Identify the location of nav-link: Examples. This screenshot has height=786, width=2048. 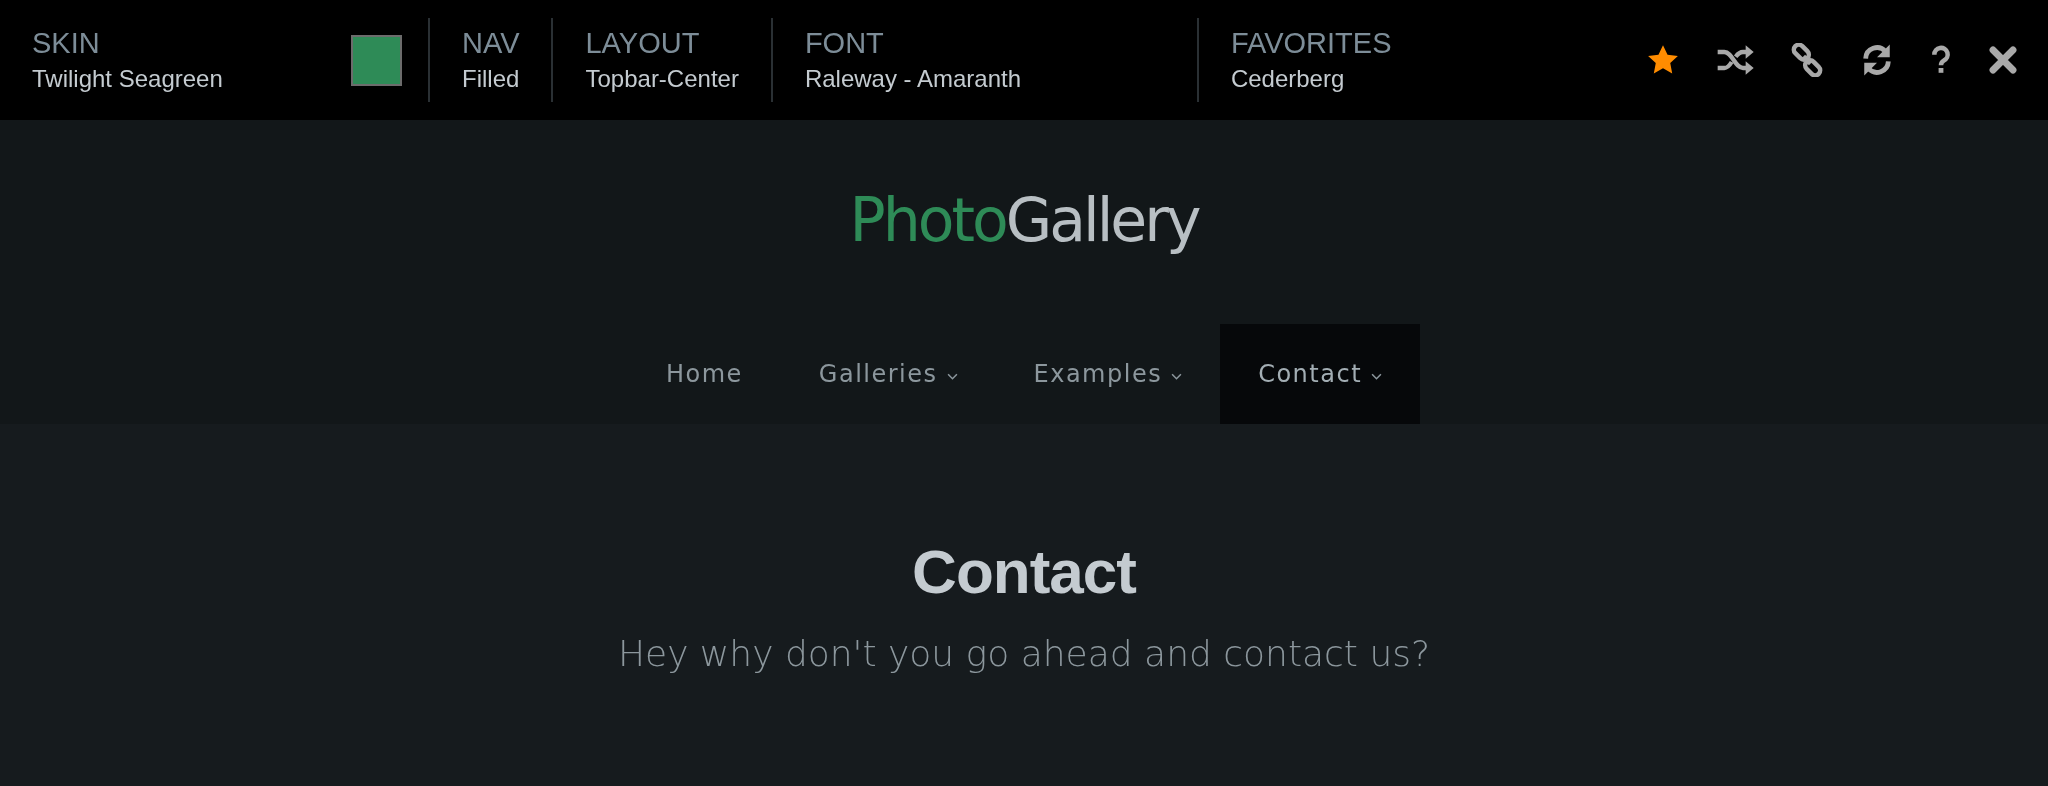
(1108, 374).